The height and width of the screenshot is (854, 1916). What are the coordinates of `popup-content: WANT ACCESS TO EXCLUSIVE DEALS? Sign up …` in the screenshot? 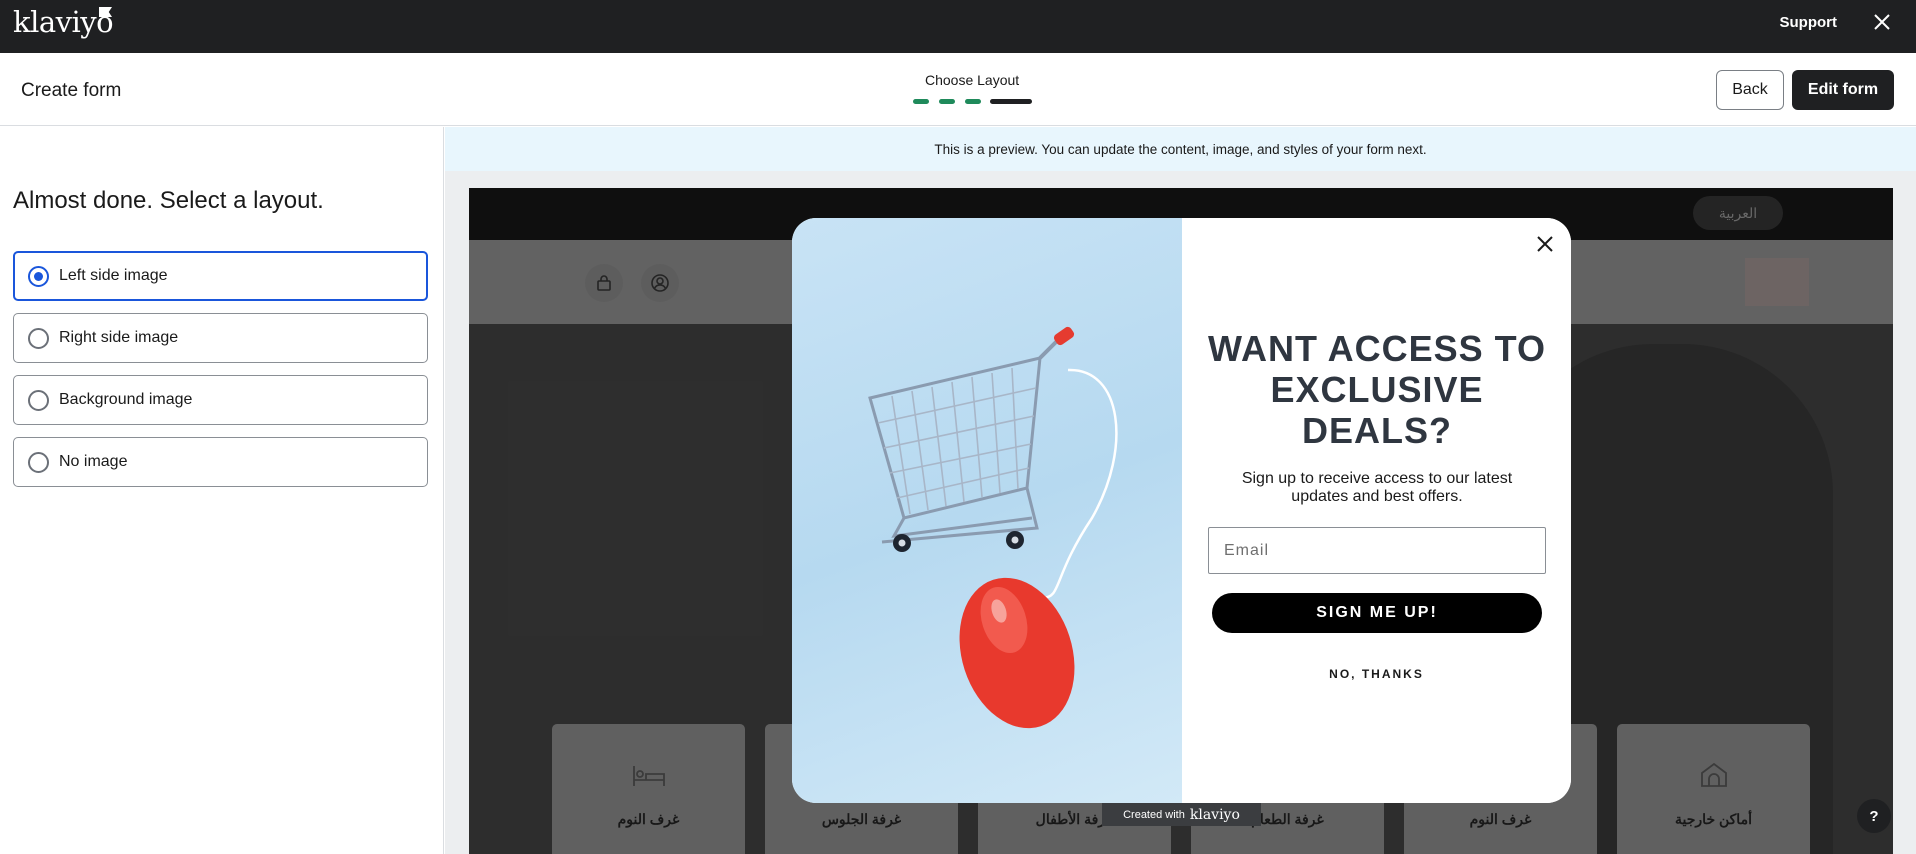 It's located at (1376, 510).